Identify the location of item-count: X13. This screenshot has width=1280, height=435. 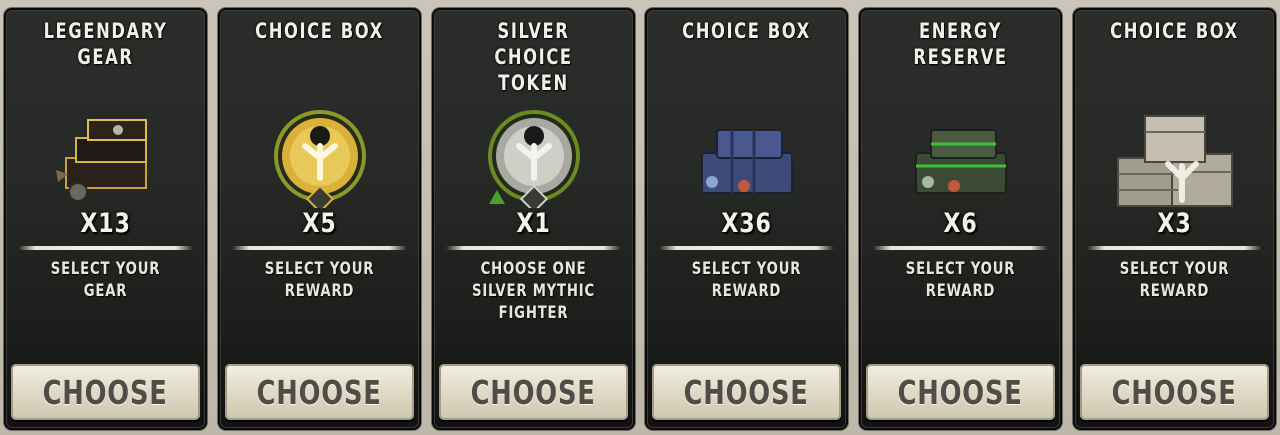
(105, 223).